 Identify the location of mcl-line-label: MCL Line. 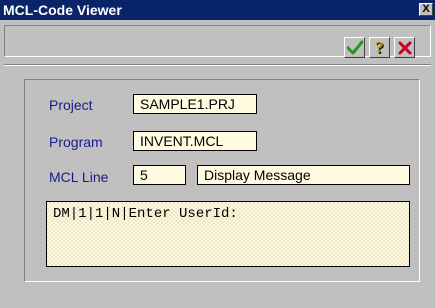
(79, 177).